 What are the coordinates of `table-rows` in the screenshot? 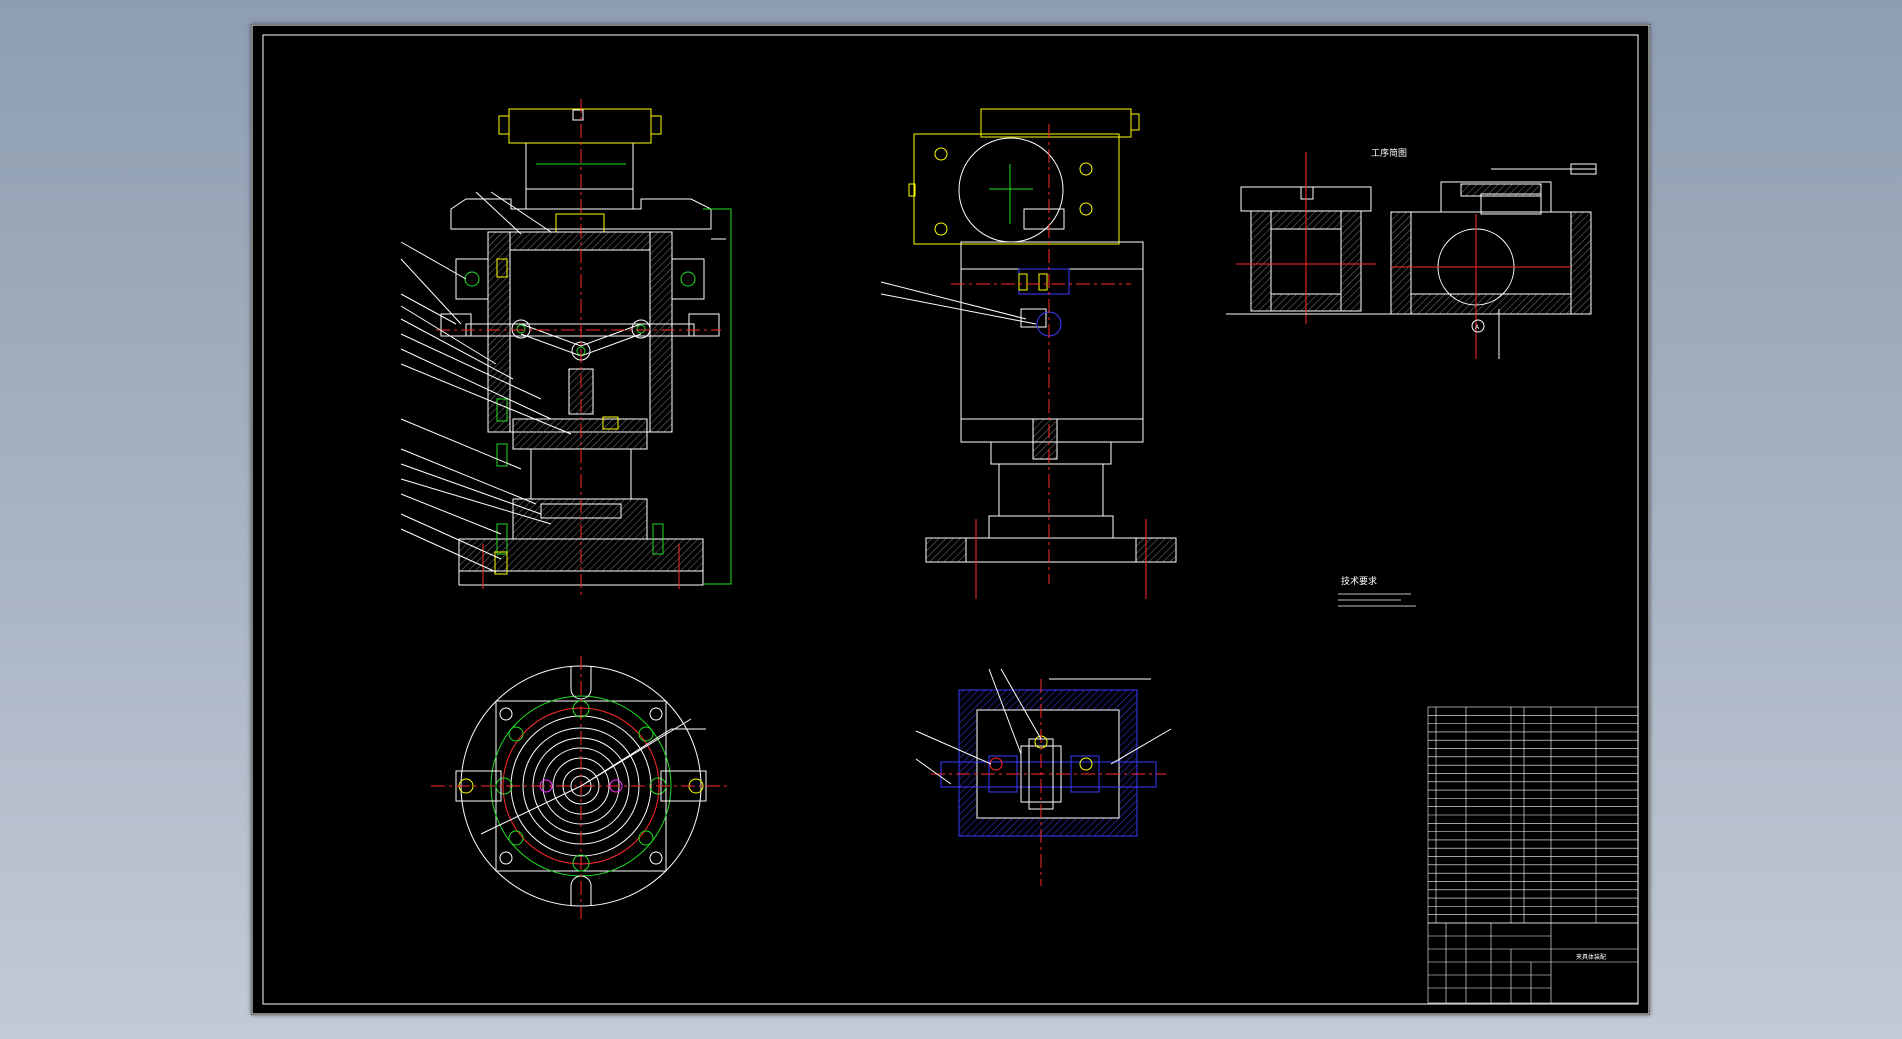 It's located at (1533, 815).